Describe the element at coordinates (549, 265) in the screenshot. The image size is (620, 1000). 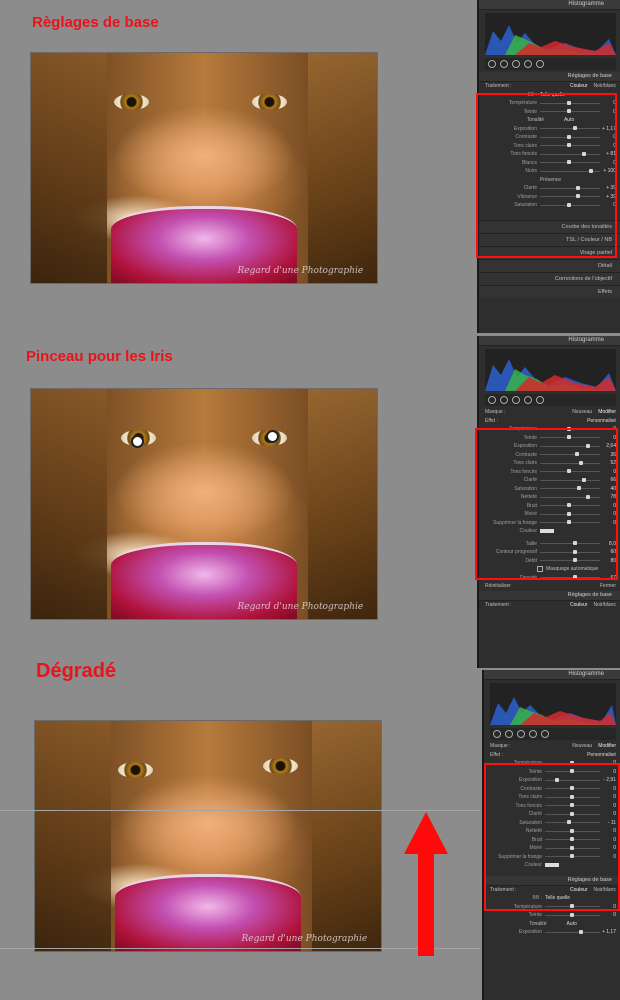
I see `collapsed-panel: Détail` at that location.